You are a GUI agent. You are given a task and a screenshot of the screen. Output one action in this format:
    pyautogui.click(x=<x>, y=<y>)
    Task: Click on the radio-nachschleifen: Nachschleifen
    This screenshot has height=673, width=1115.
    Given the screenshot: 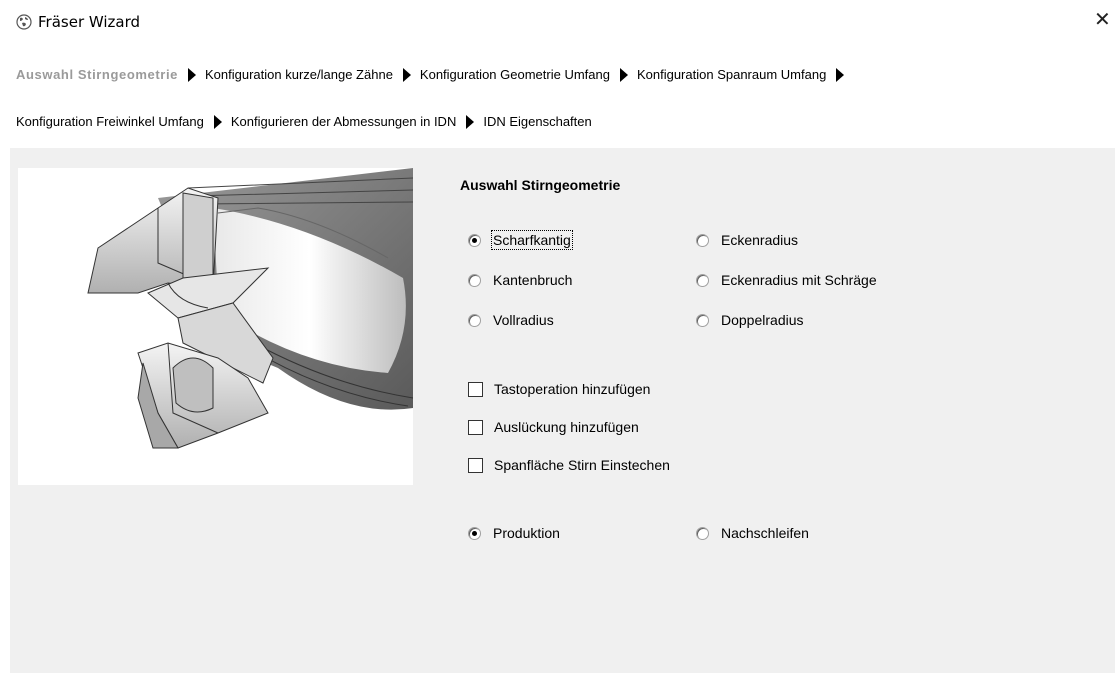 What is the action you would take?
    pyautogui.click(x=752, y=533)
    